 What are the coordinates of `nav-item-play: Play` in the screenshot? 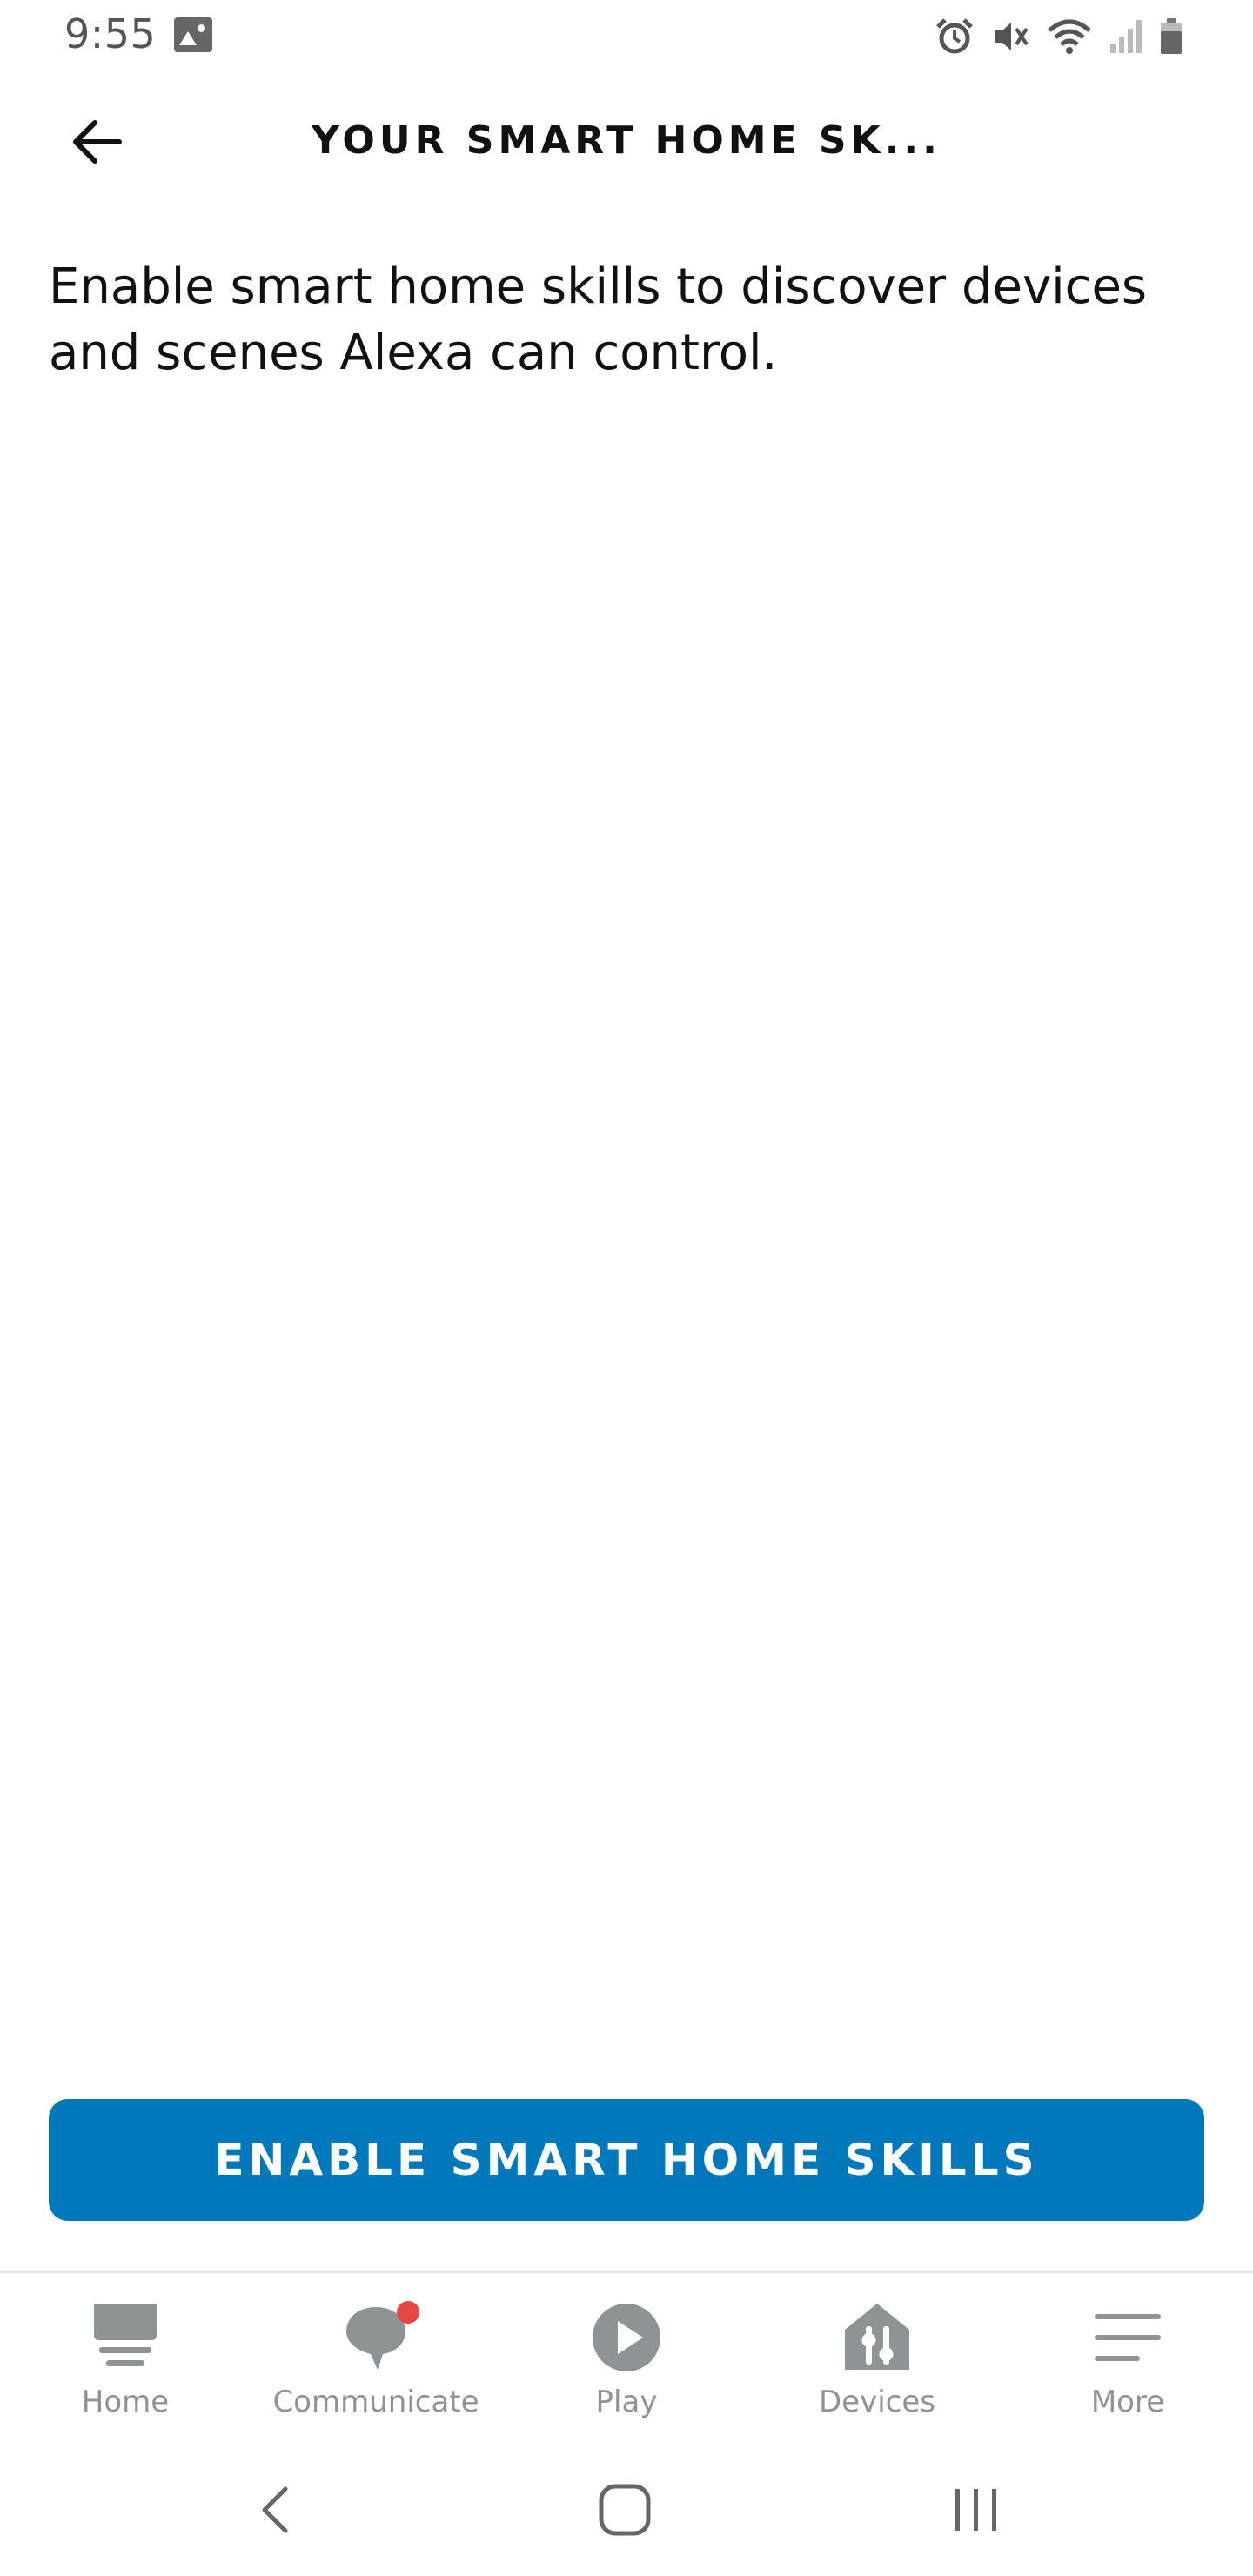 It's located at (626, 2355).